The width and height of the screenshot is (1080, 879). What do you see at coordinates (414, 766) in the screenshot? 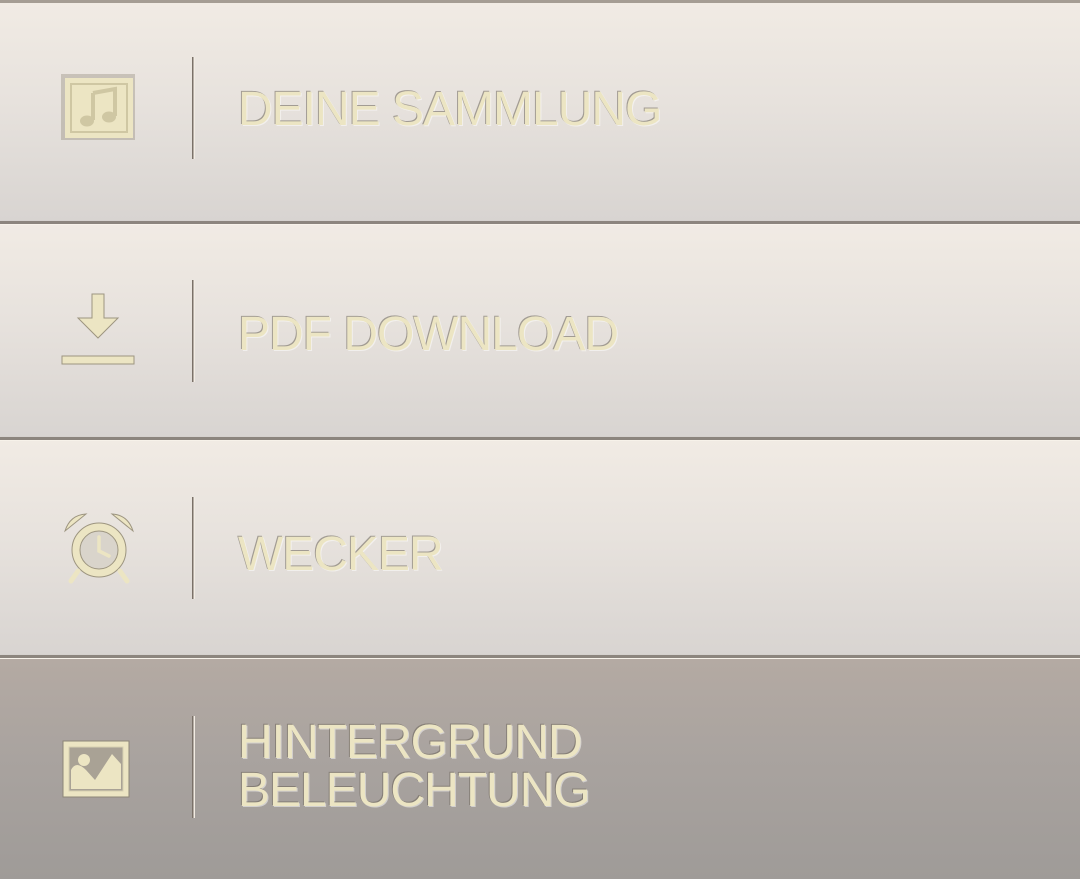
I see `menu-item-label: HINTERGRUND BELEUCHTUNG` at bounding box center [414, 766].